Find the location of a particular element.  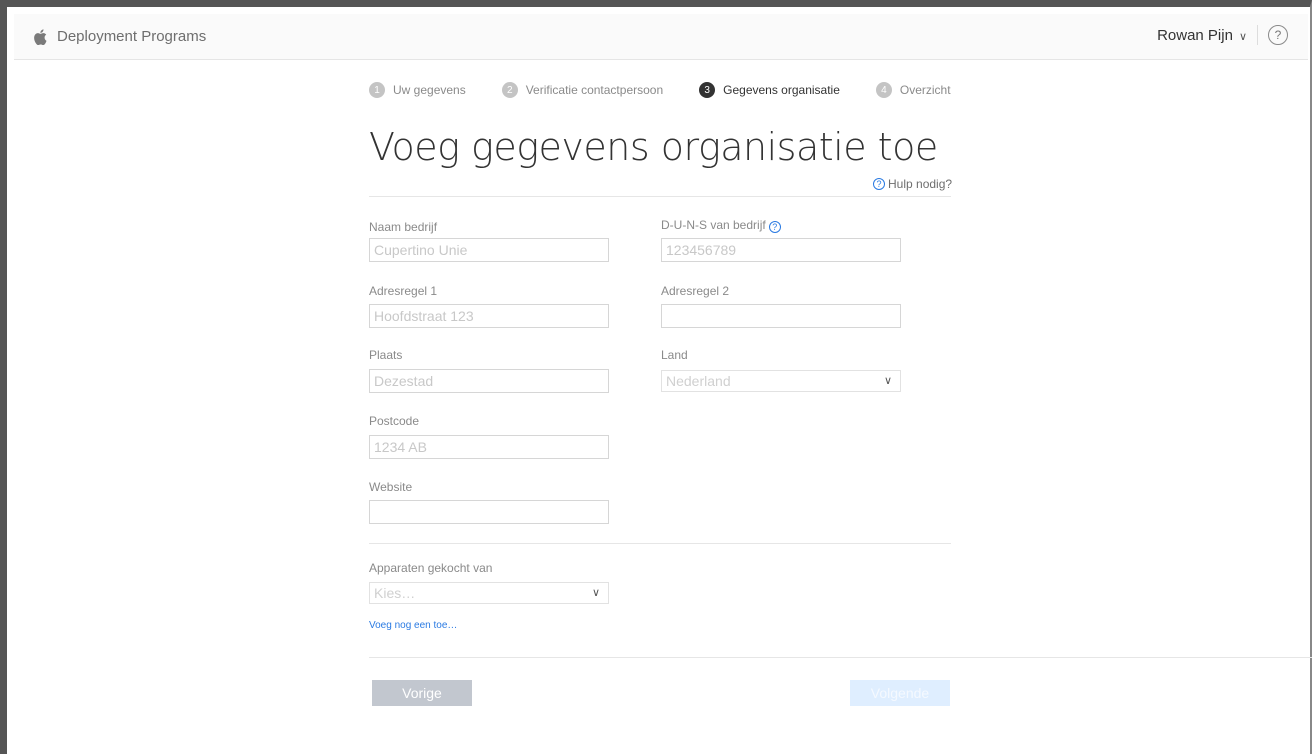

step-number: 2 is located at coordinates (509, 90).